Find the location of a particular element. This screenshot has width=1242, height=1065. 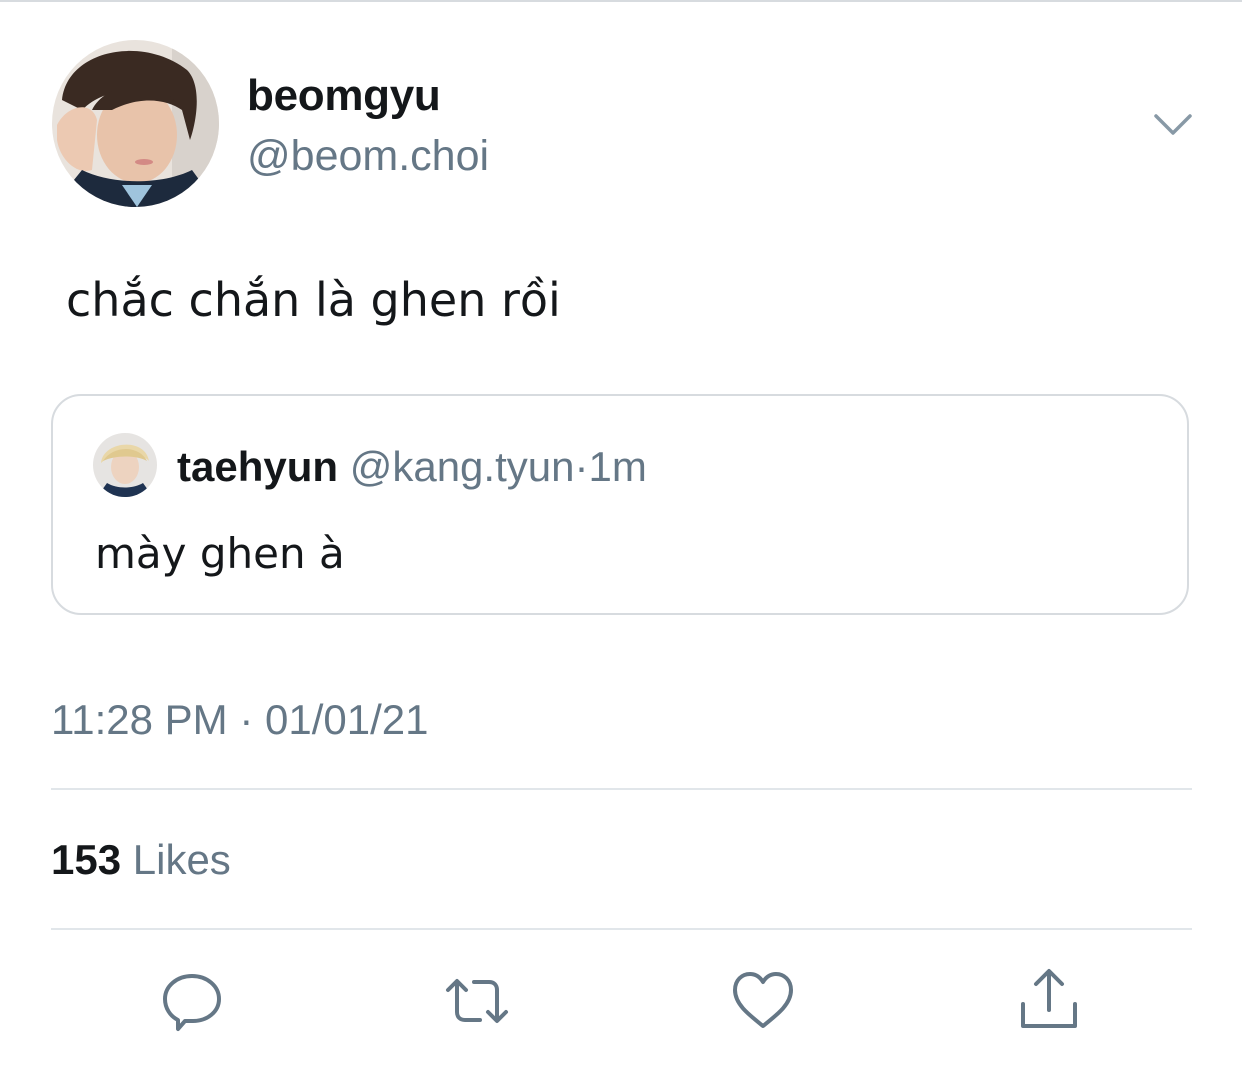

quoted-author-name: taehyun is located at coordinates (257, 466).